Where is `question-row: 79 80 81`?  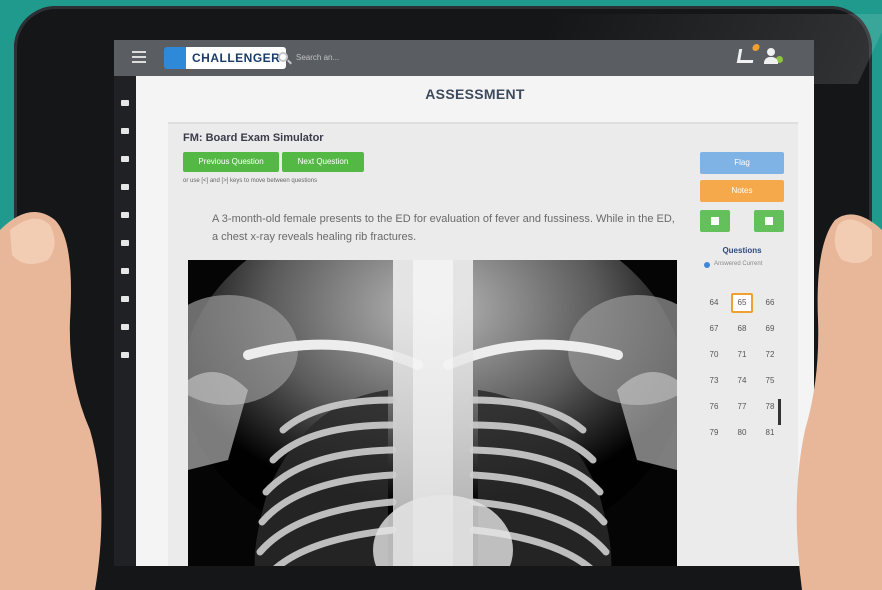 question-row: 79 80 81 is located at coordinates (742, 433).